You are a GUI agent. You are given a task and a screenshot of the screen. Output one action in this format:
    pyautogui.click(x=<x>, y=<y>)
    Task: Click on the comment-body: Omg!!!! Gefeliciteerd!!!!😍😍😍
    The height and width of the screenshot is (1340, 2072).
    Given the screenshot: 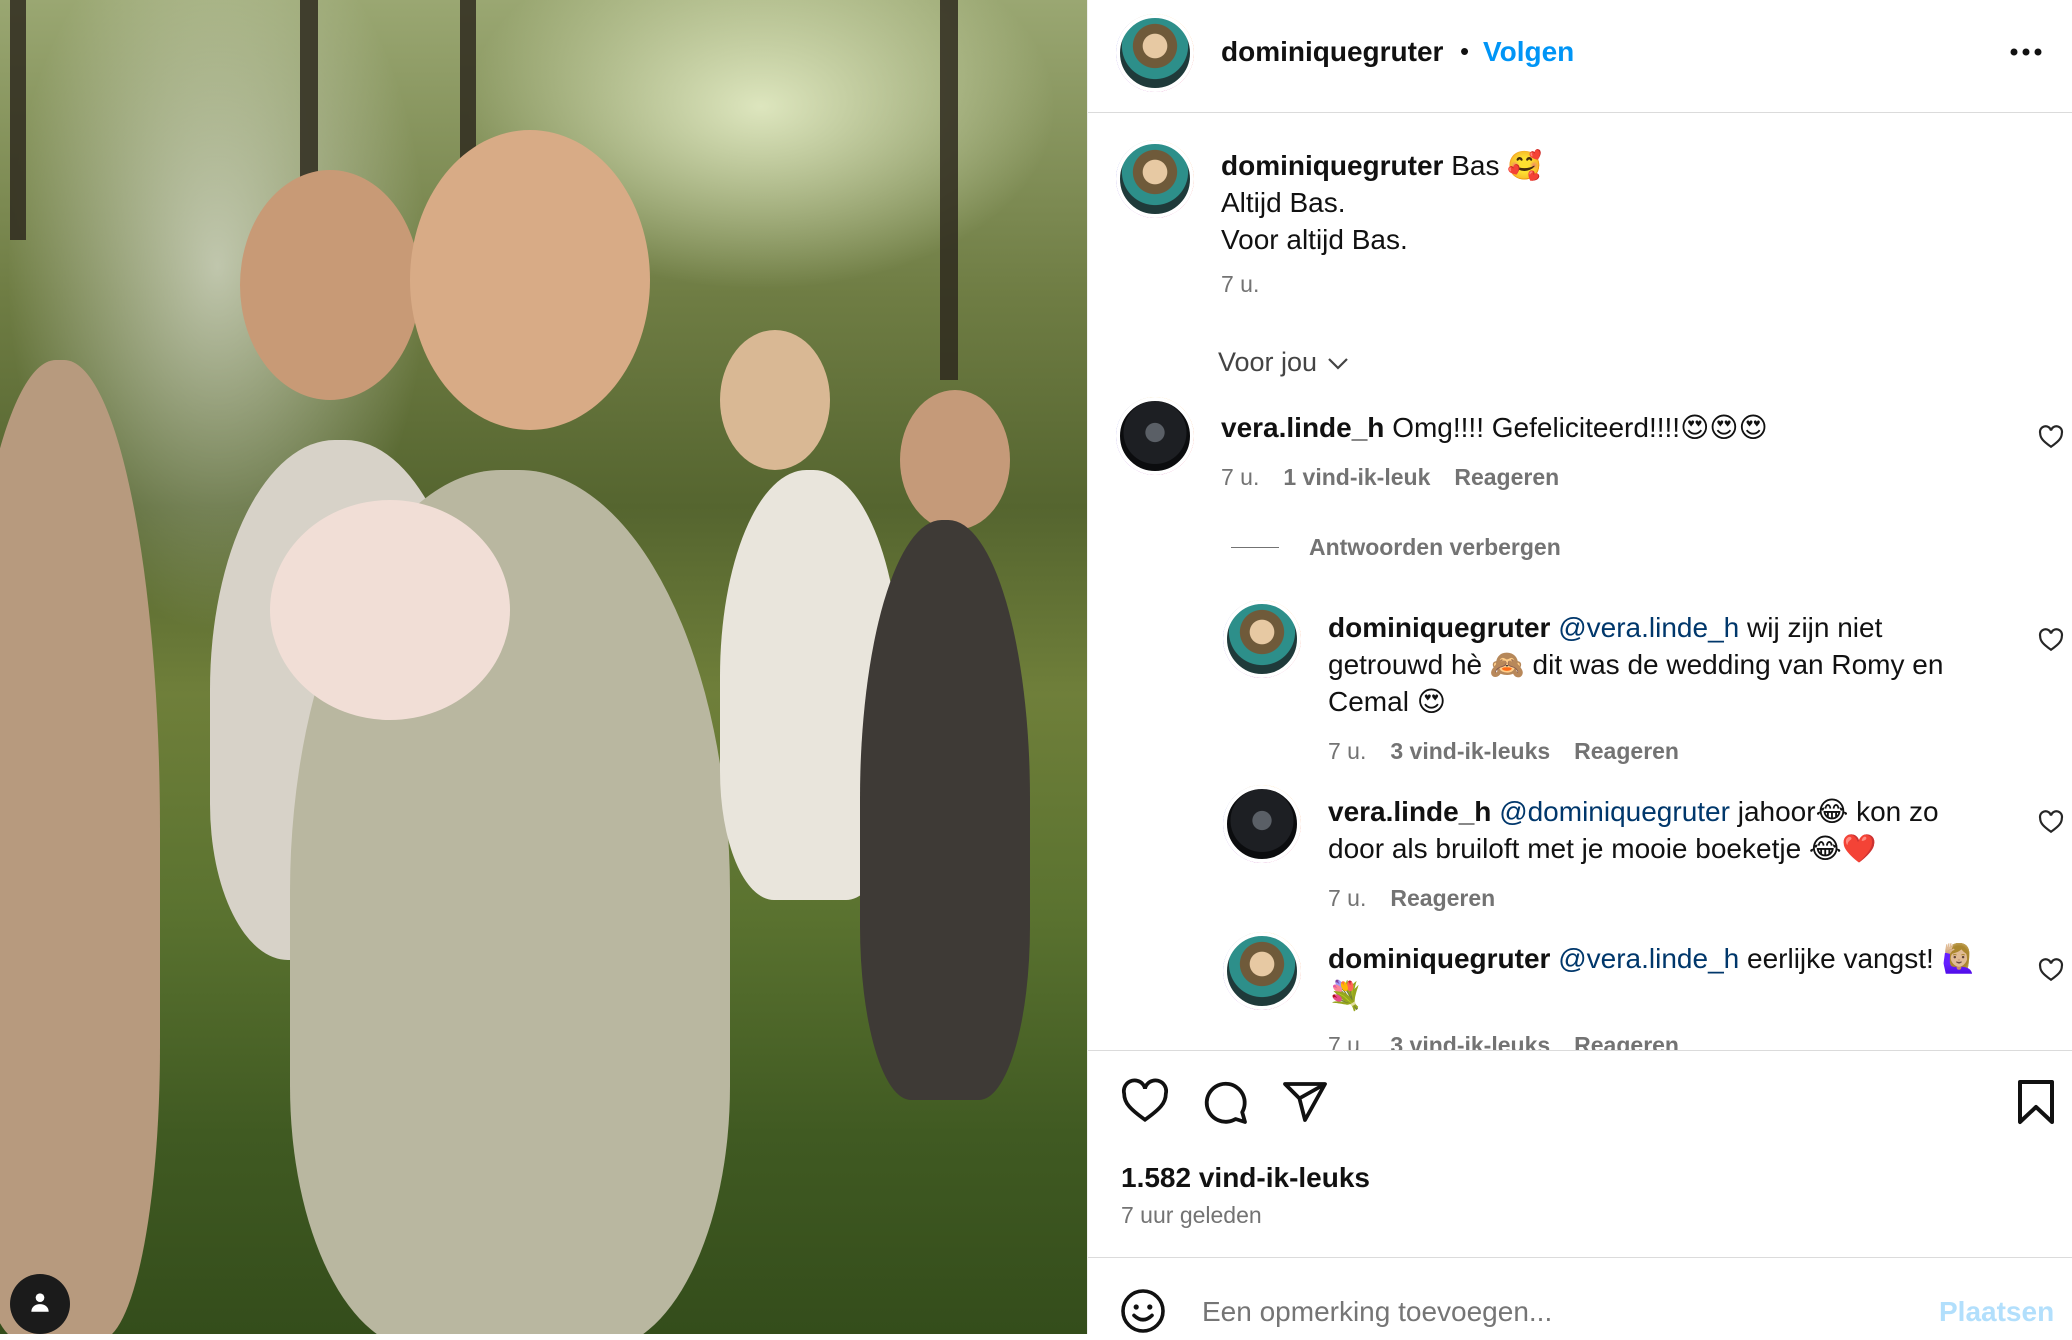 What is the action you would take?
    pyautogui.click(x=1580, y=427)
    